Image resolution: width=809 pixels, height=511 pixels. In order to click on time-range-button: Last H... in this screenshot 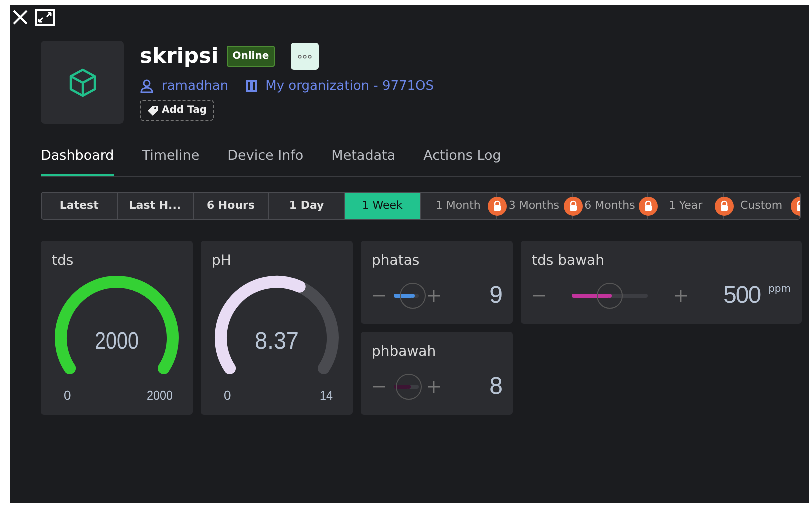, I will do `click(156, 206)`.